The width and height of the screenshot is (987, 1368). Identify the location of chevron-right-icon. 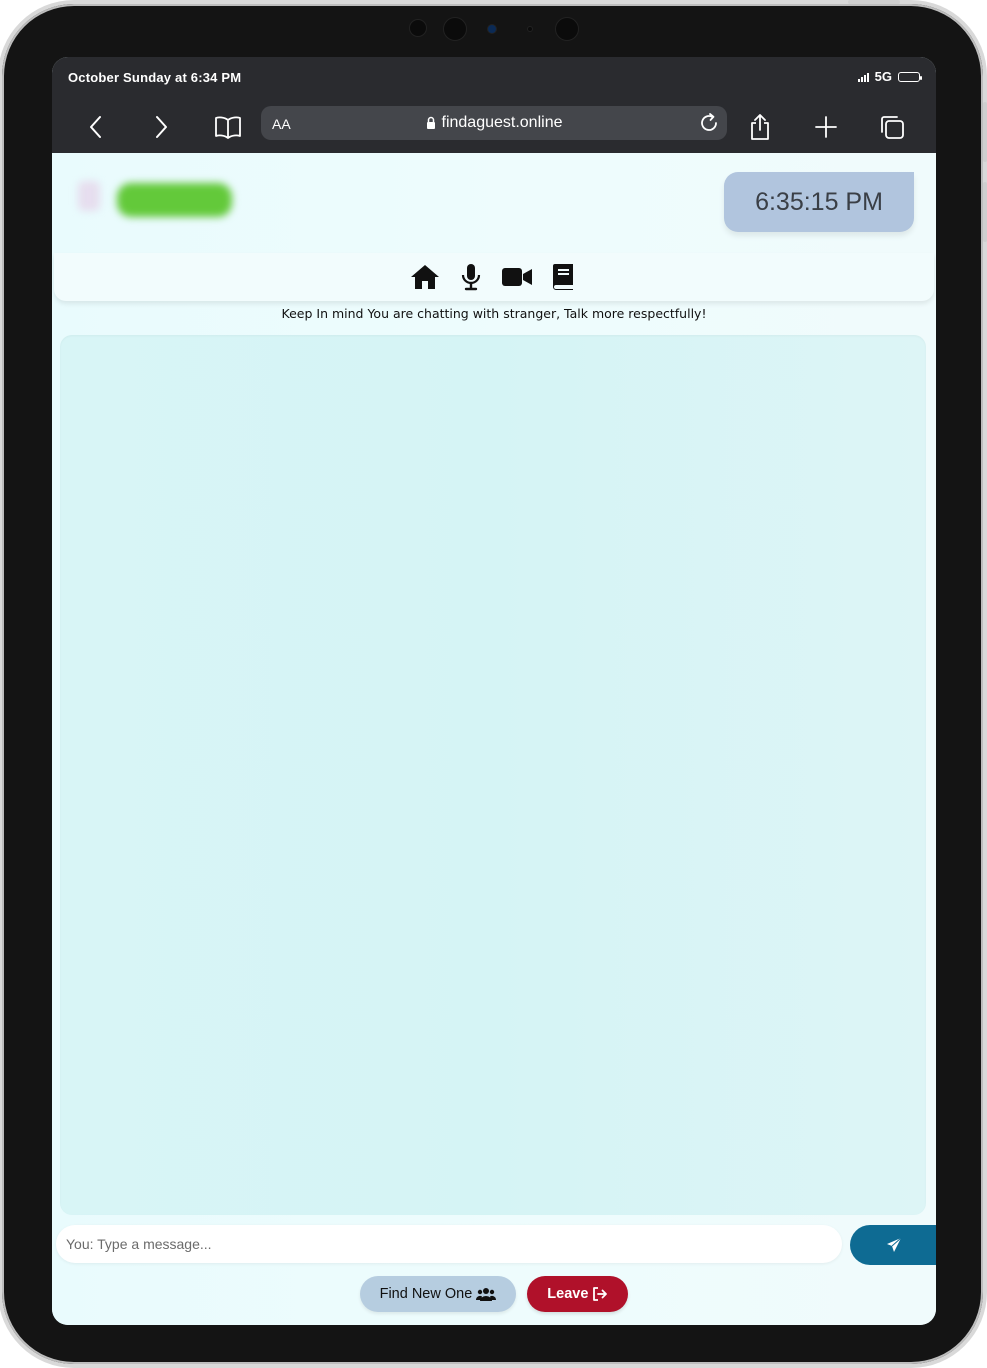
(161, 127).